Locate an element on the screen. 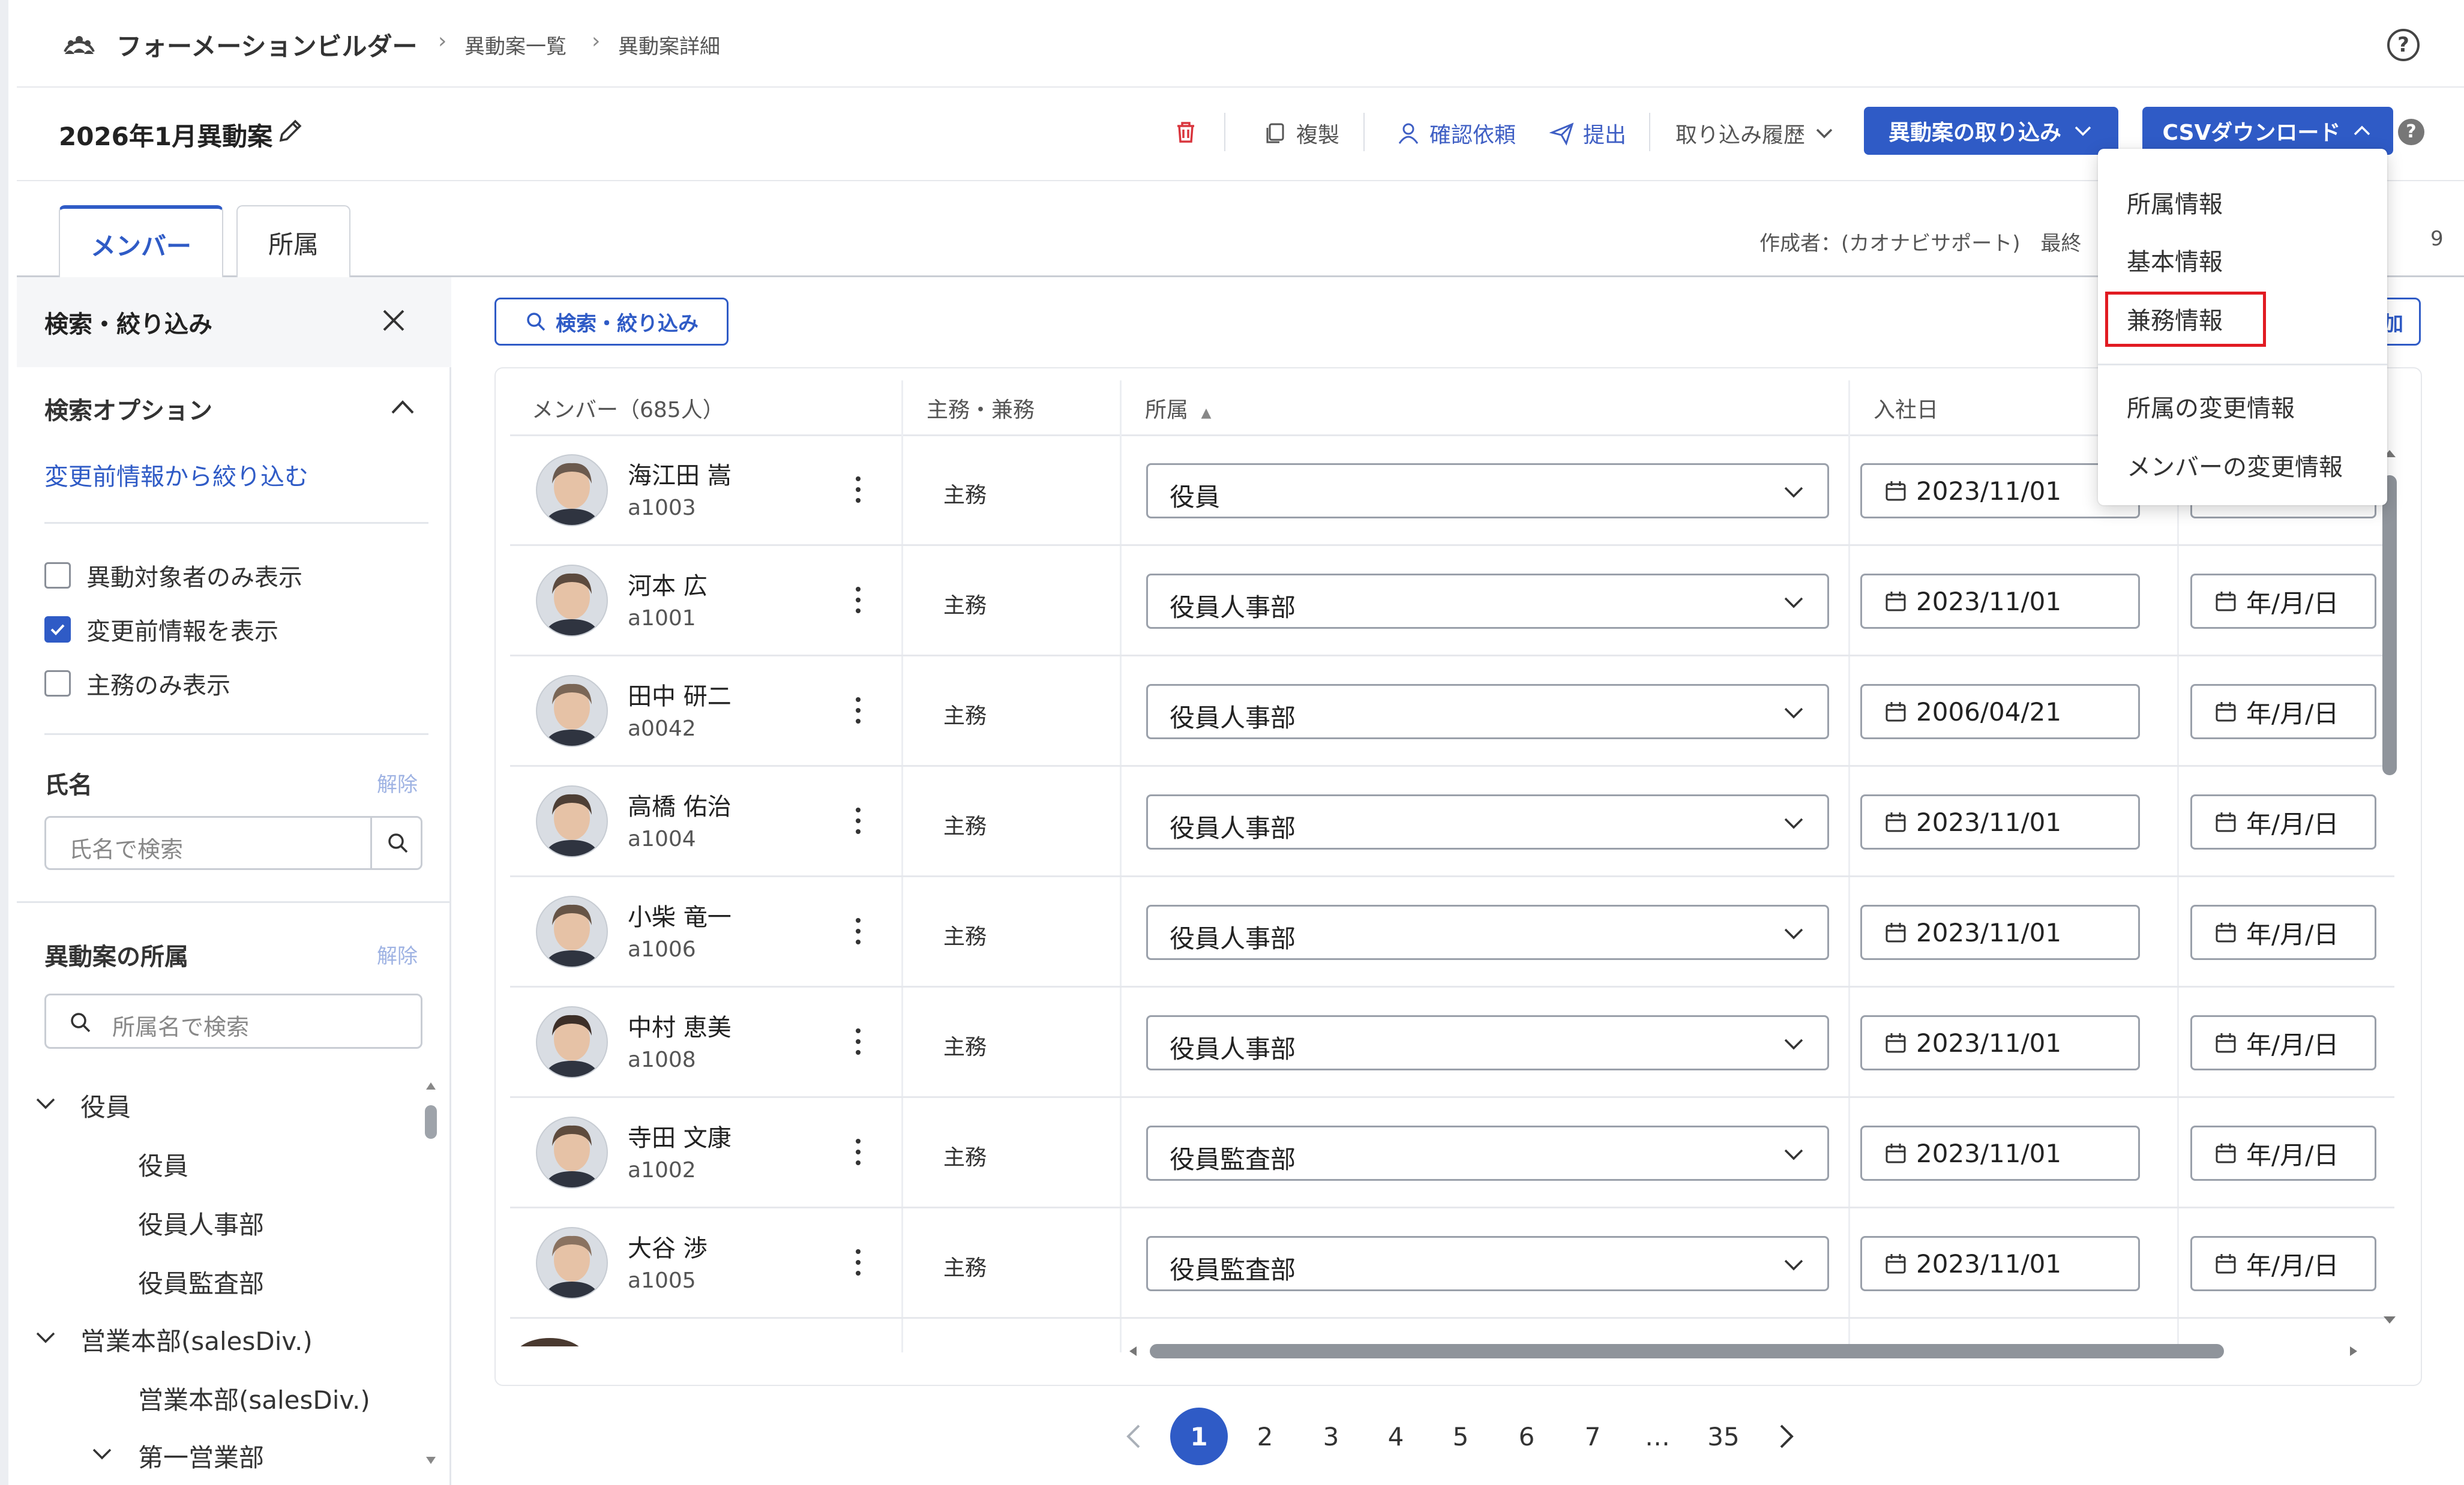 Image resolution: width=2464 pixels, height=1485 pixels. import-history-button: 取り込み履歴 is located at coordinates (1755, 133).